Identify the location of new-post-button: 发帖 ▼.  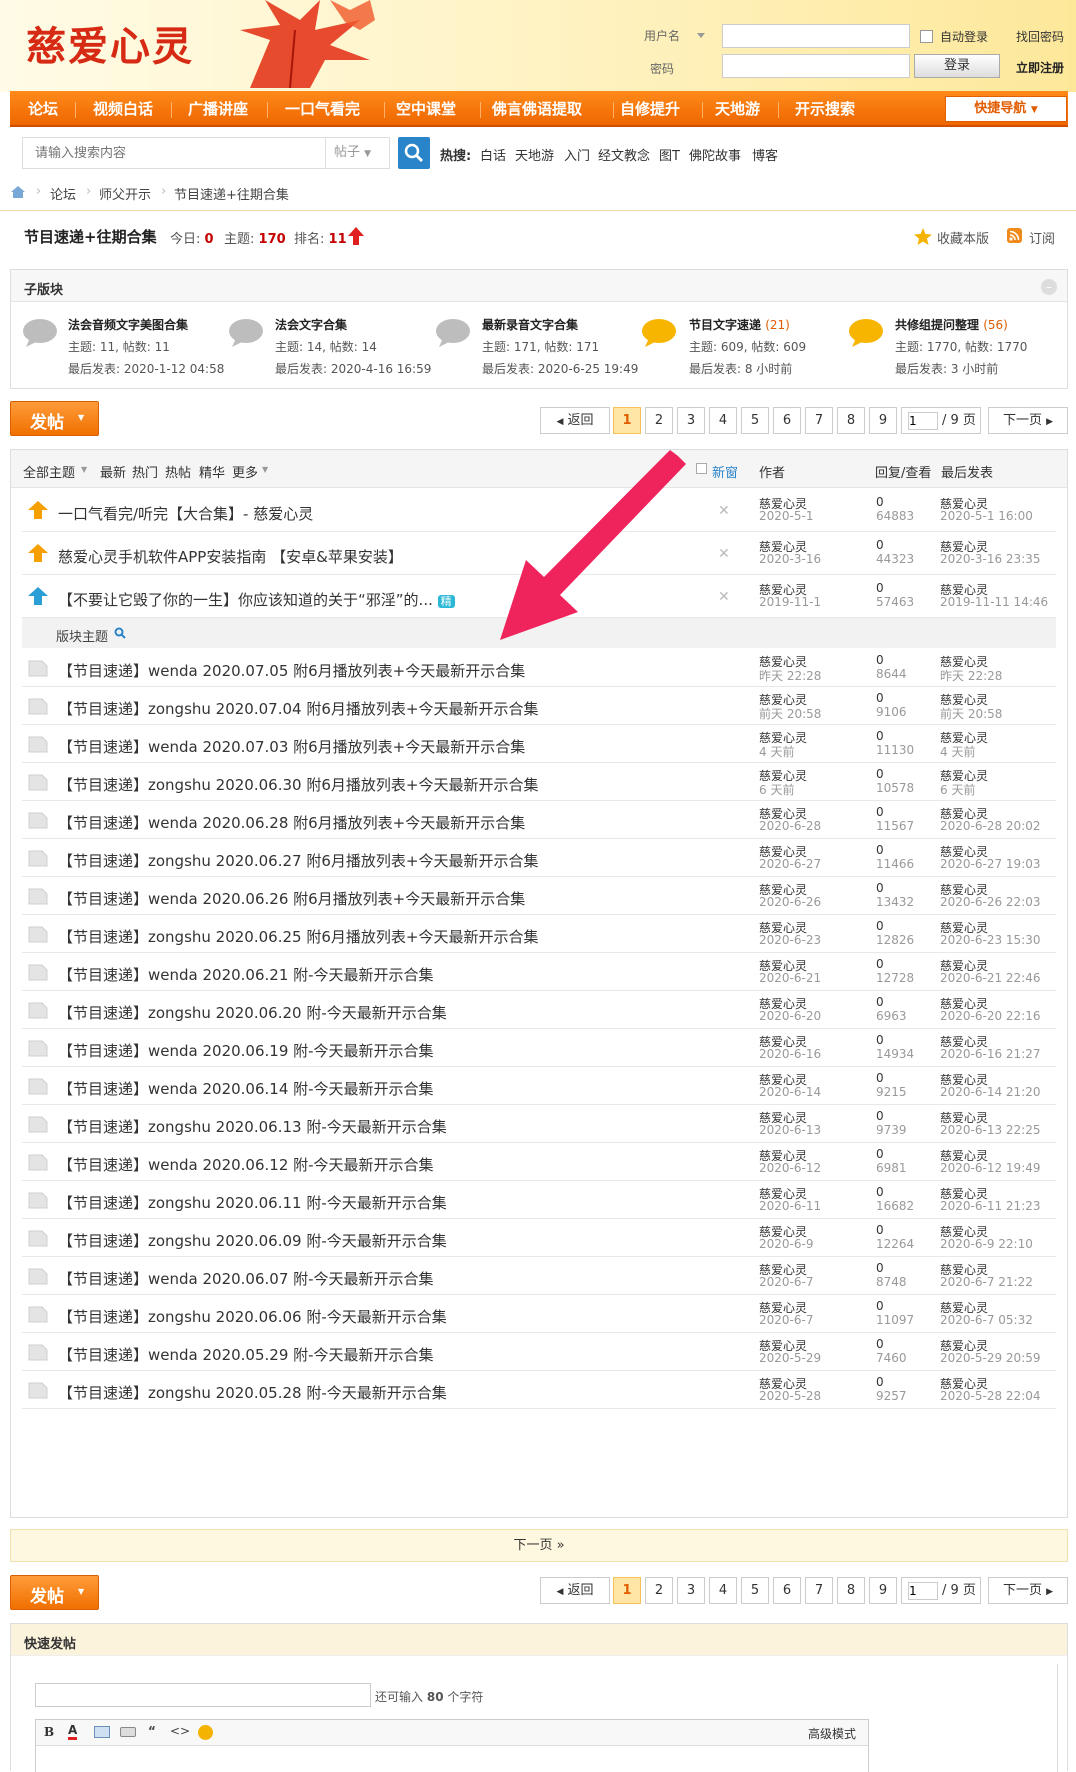
(54, 1592).